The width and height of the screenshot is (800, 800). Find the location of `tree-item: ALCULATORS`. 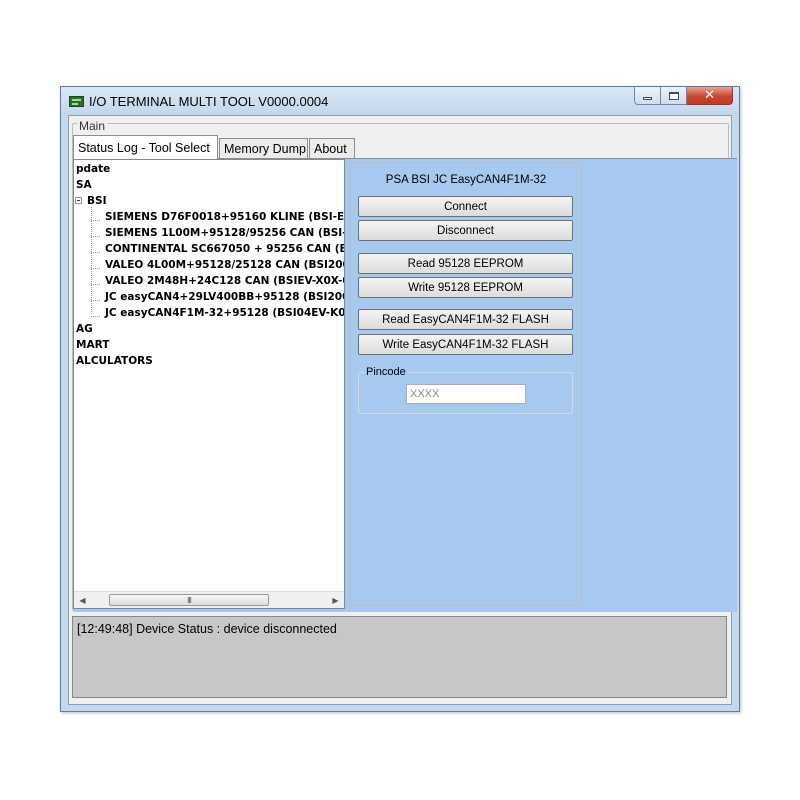

tree-item: ALCULATORS is located at coordinates (114, 361).